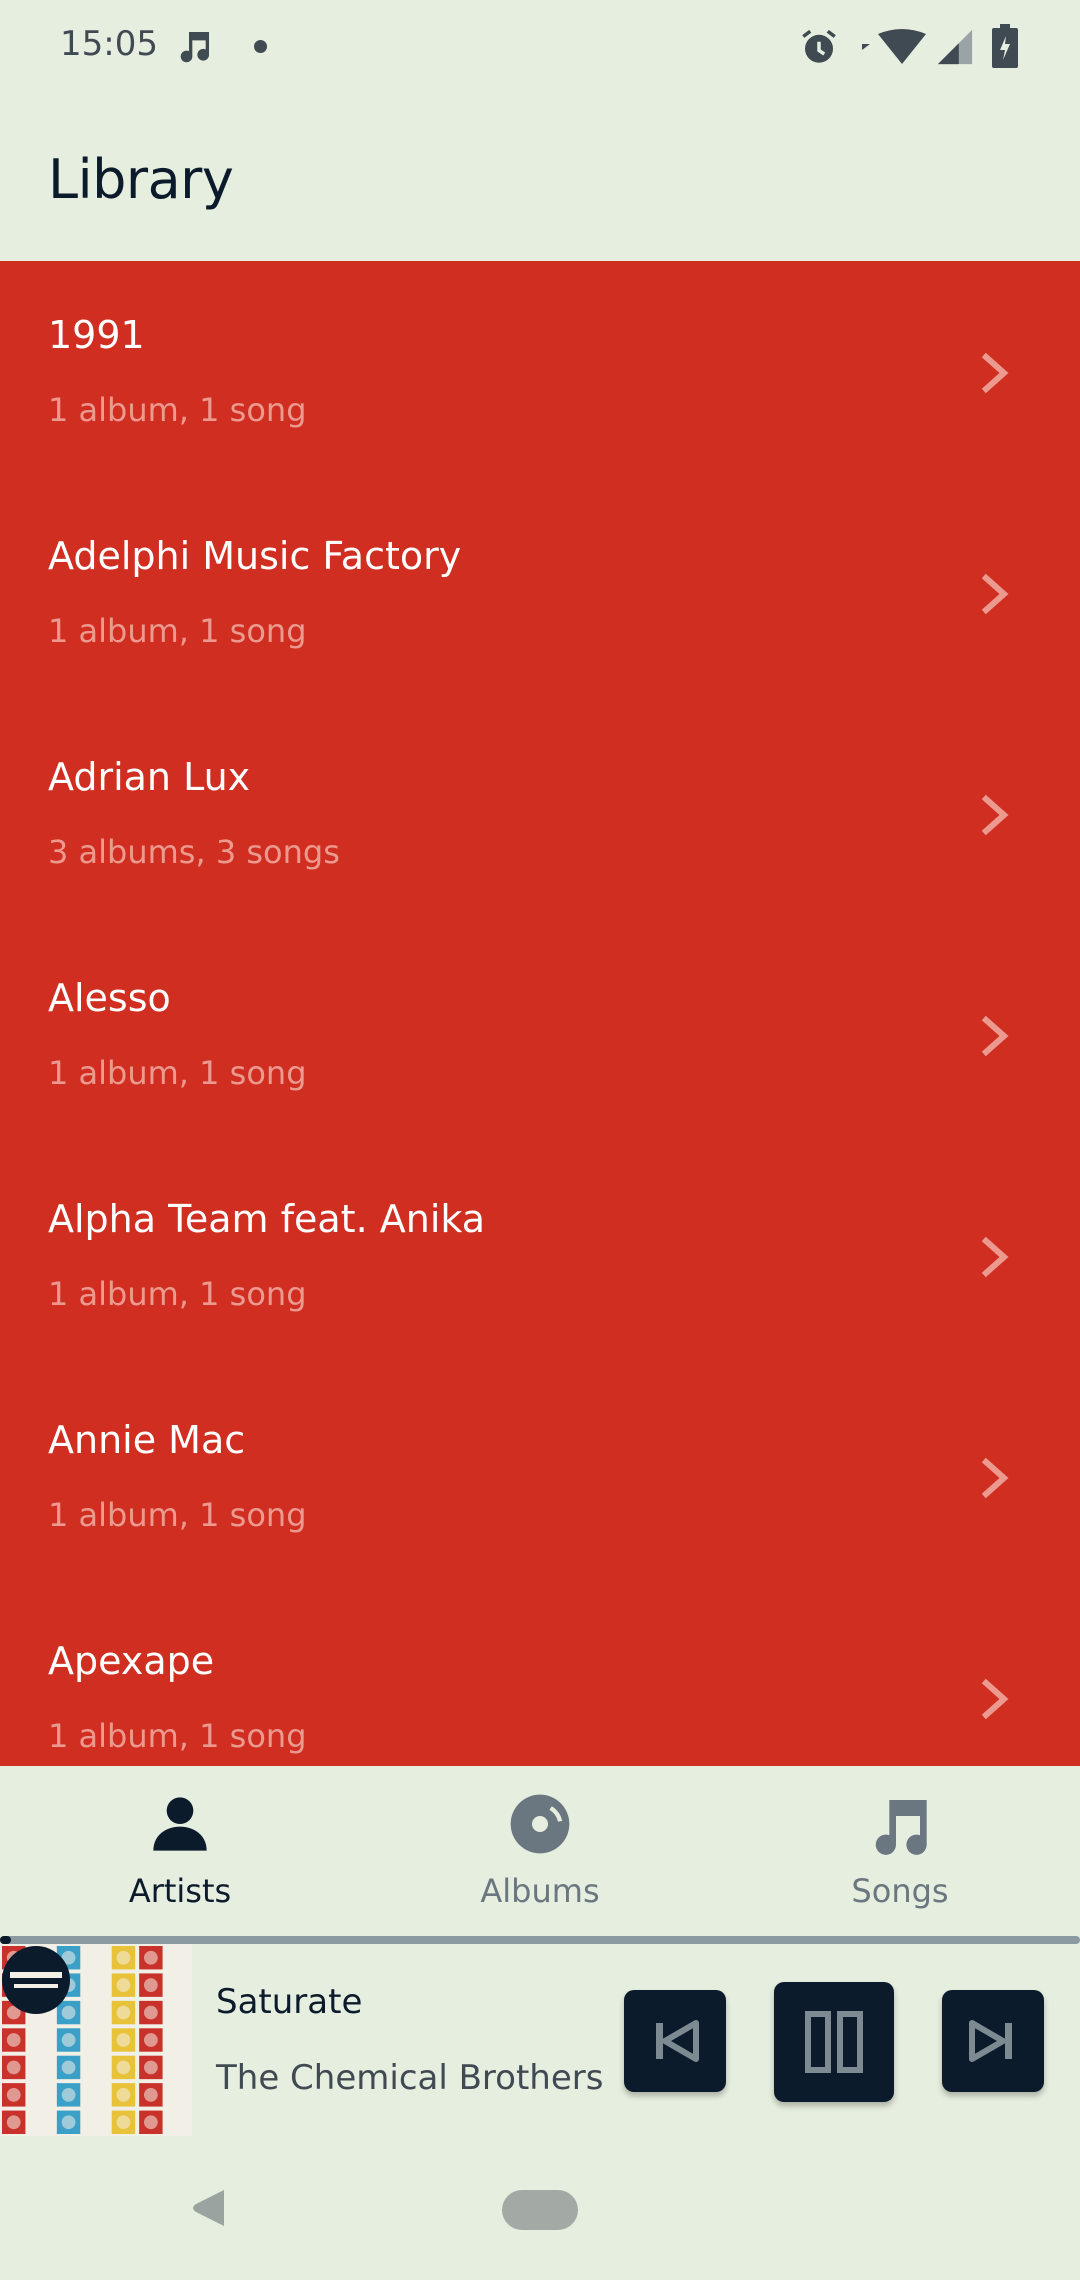 The width and height of the screenshot is (1080, 2280). I want to click on pause-icon, so click(834, 2042).